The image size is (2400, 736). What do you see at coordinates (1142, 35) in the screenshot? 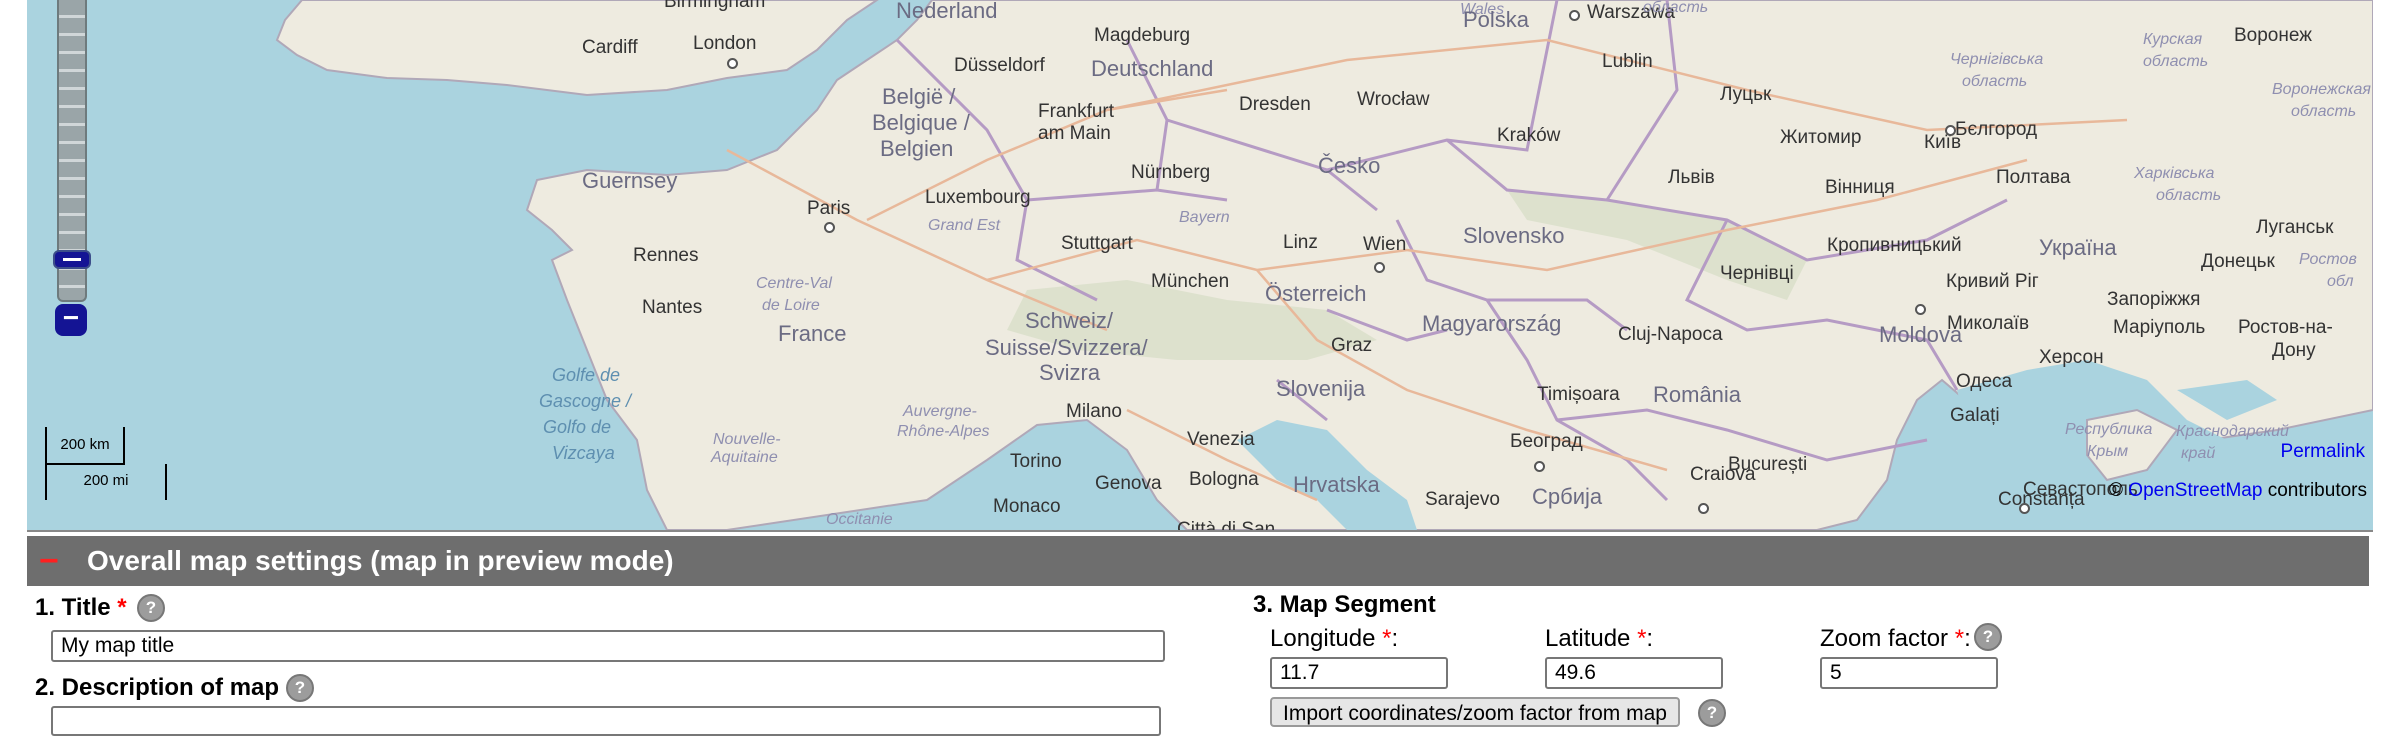
I see `map-label: Magdeburg` at bounding box center [1142, 35].